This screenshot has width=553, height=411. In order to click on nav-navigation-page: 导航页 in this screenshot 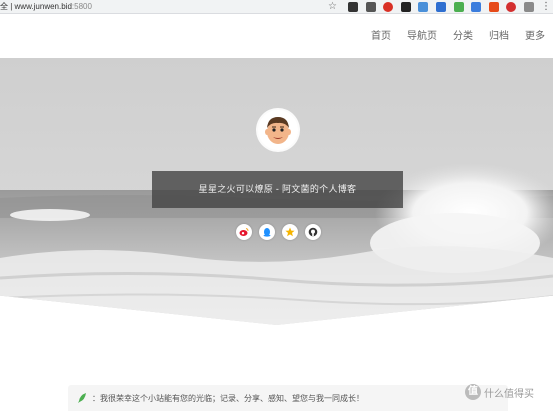, I will do `click(422, 37)`.